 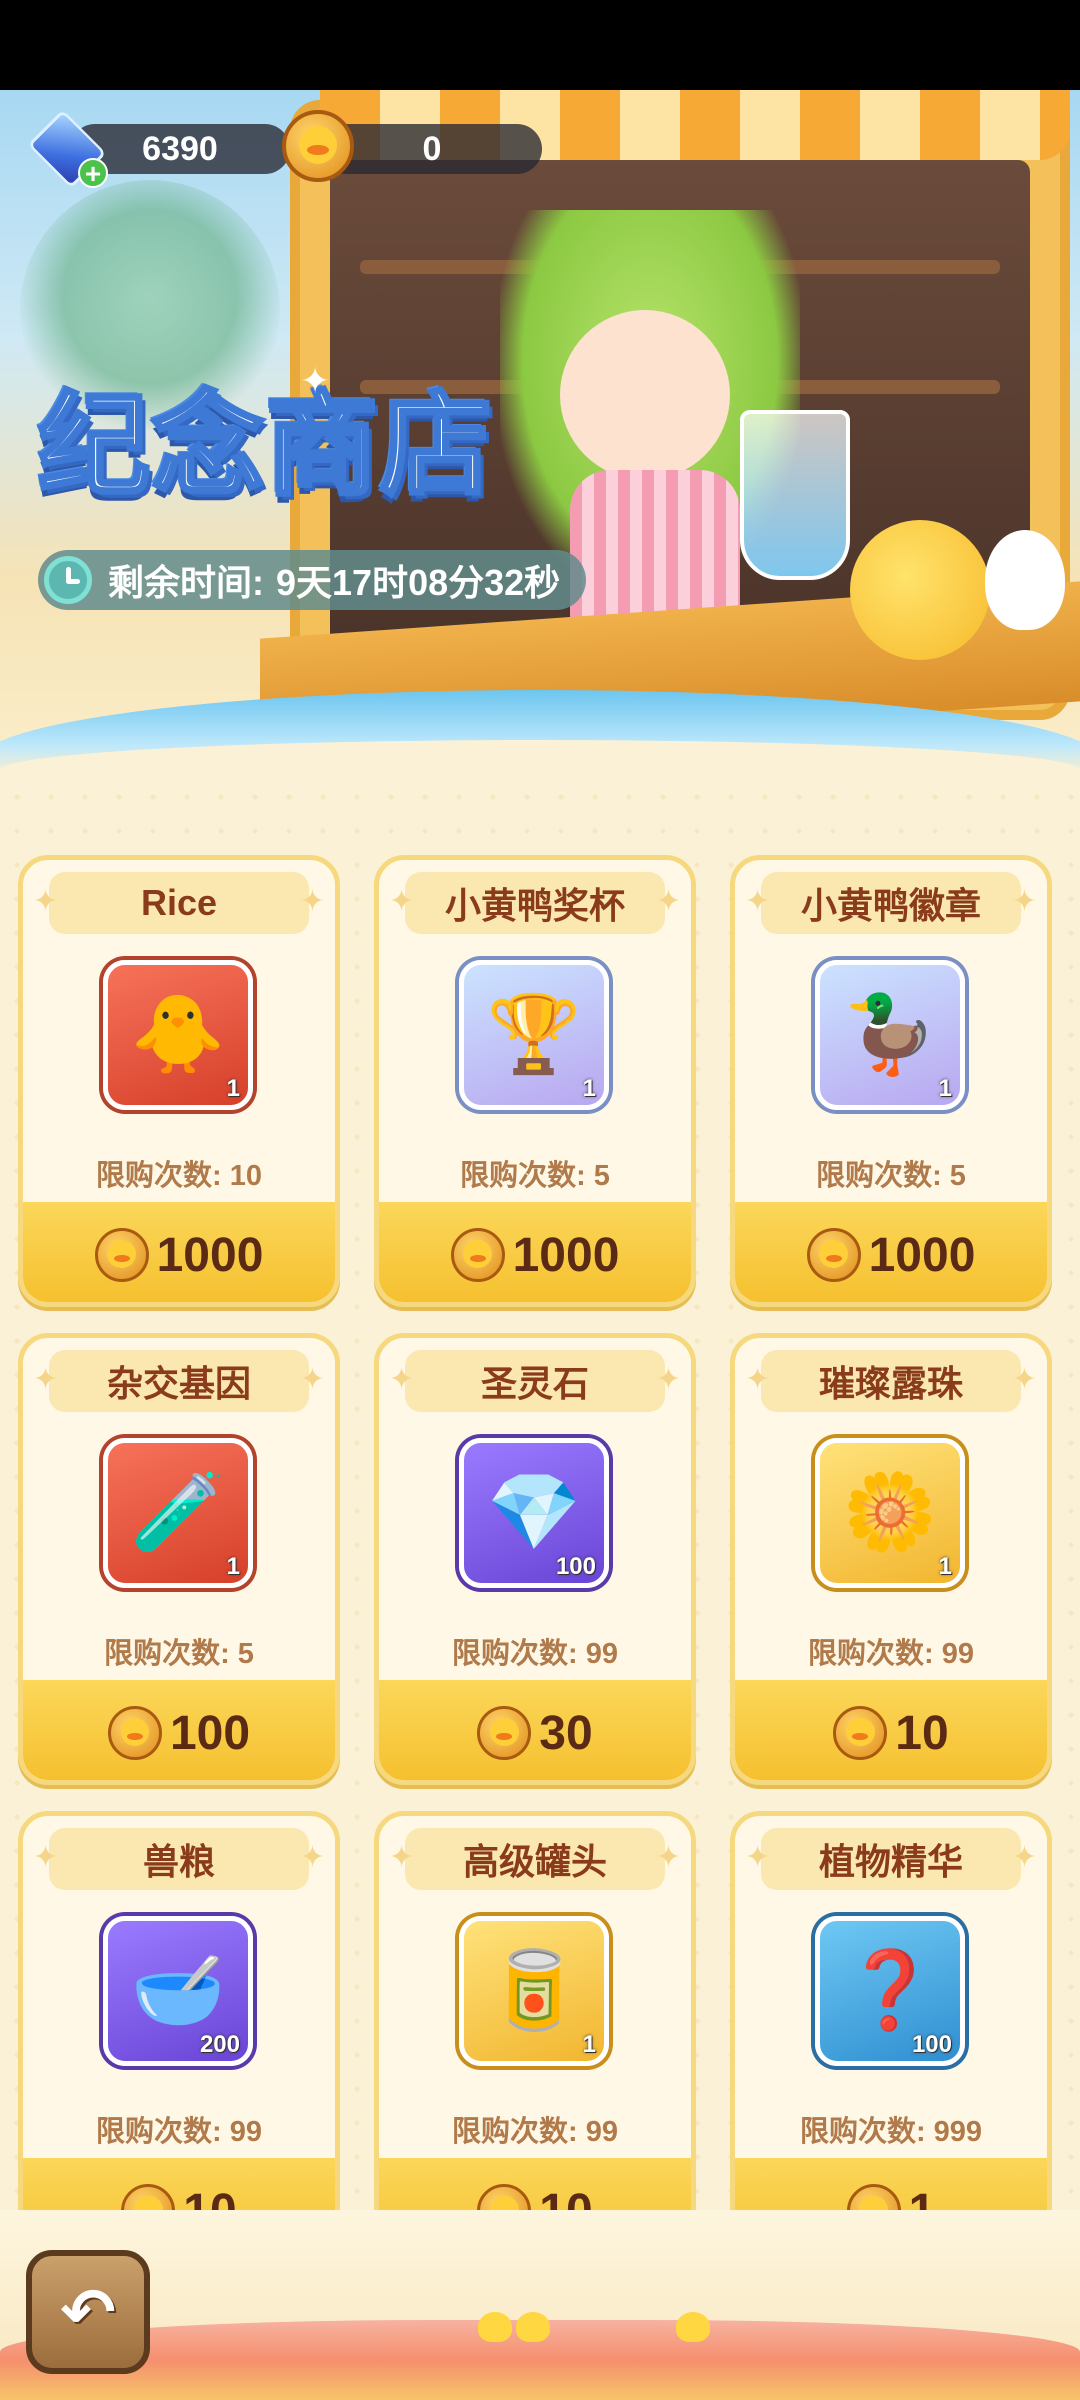 What do you see at coordinates (315, 380) in the screenshot?
I see `sparkle-icon: ✦` at bounding box center [315, 380].